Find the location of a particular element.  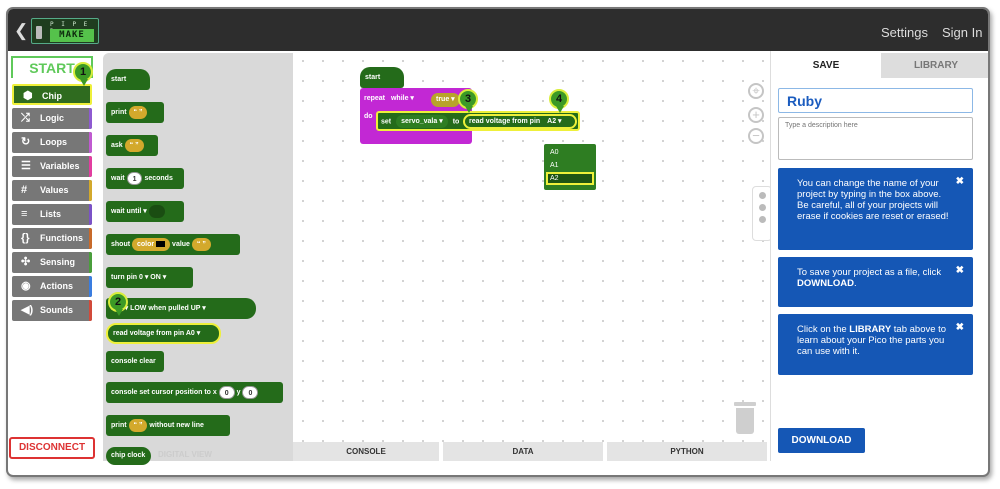

step-marker-4: 4 is located at coordinates (559, 101).